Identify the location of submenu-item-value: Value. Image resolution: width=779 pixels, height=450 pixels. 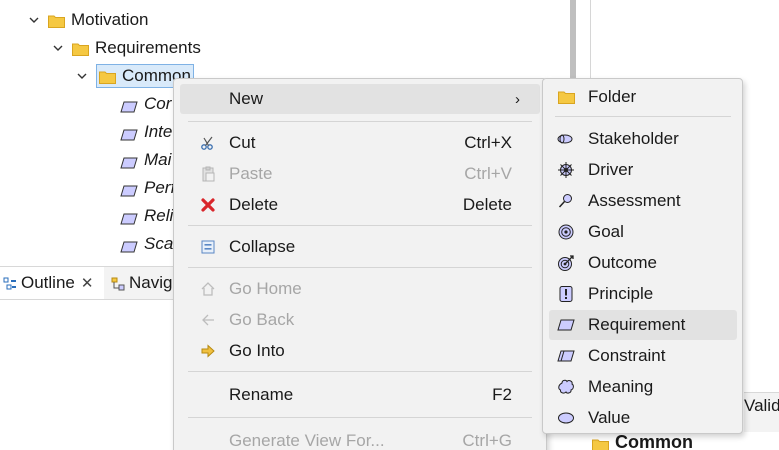
(643, 418).